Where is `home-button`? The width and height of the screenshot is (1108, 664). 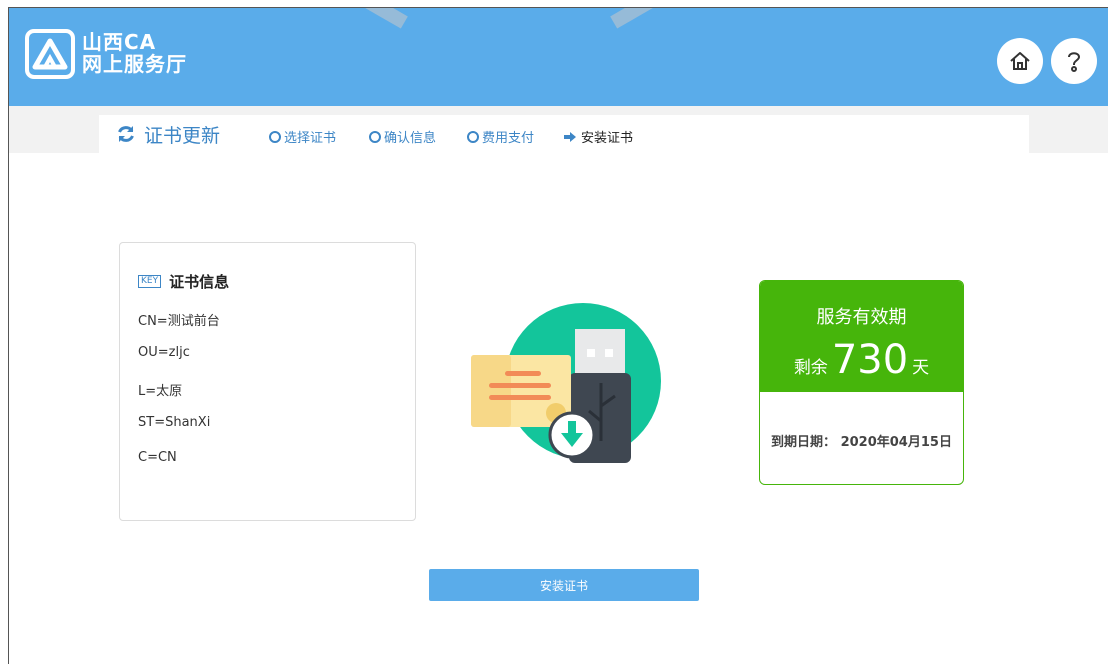
home-button is located at coordinates (1020, 61).